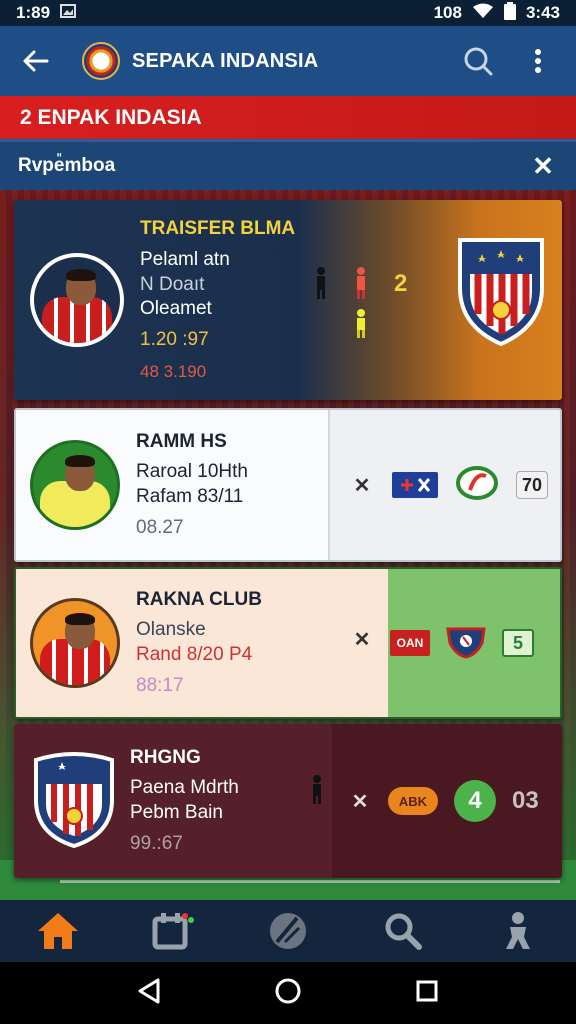  Describe the element at coordinates (477, 485) in the screenshot. I see `club-badge-icon` at that location.